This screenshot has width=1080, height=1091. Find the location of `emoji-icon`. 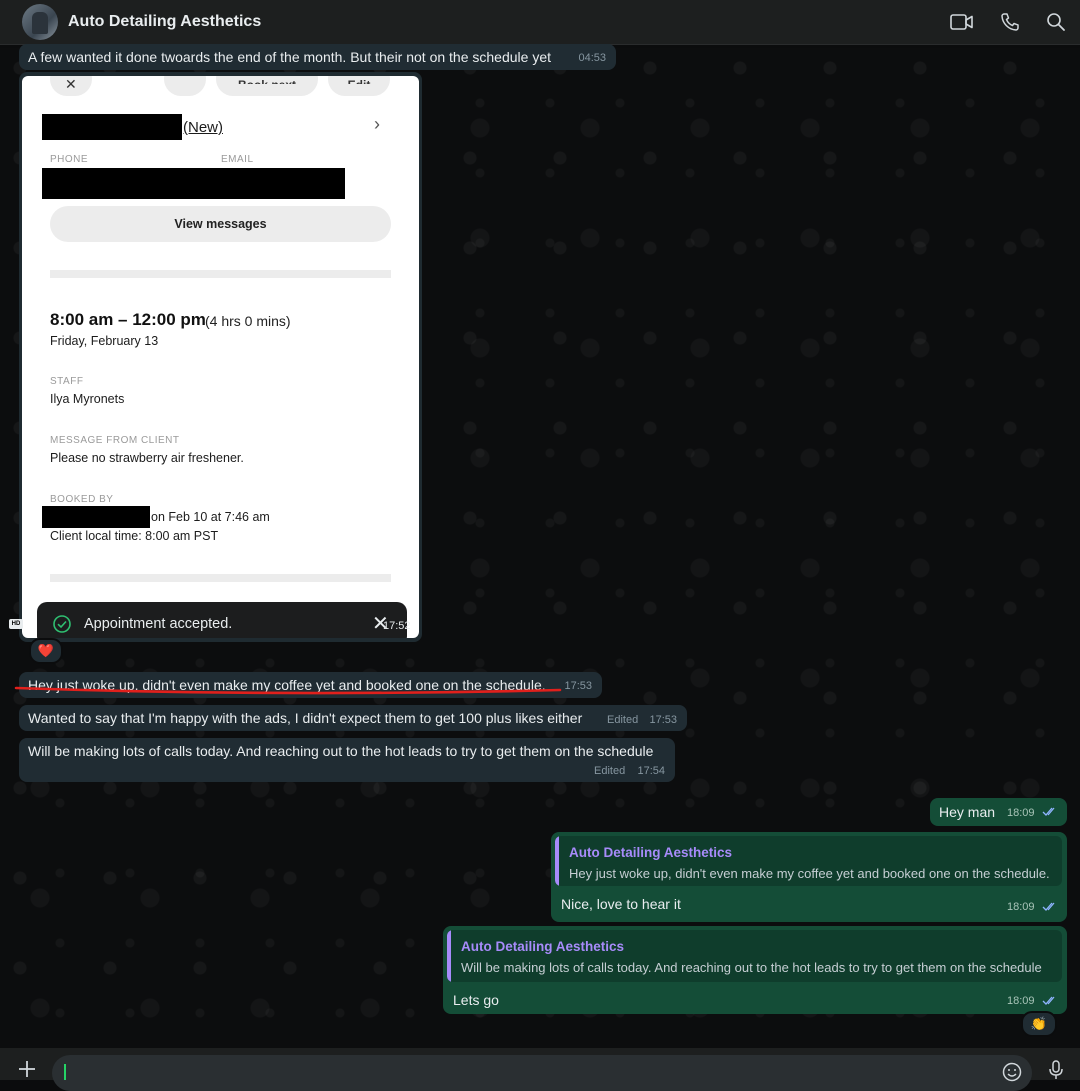

emoji-icon is located at coordinates (1012, 1074).